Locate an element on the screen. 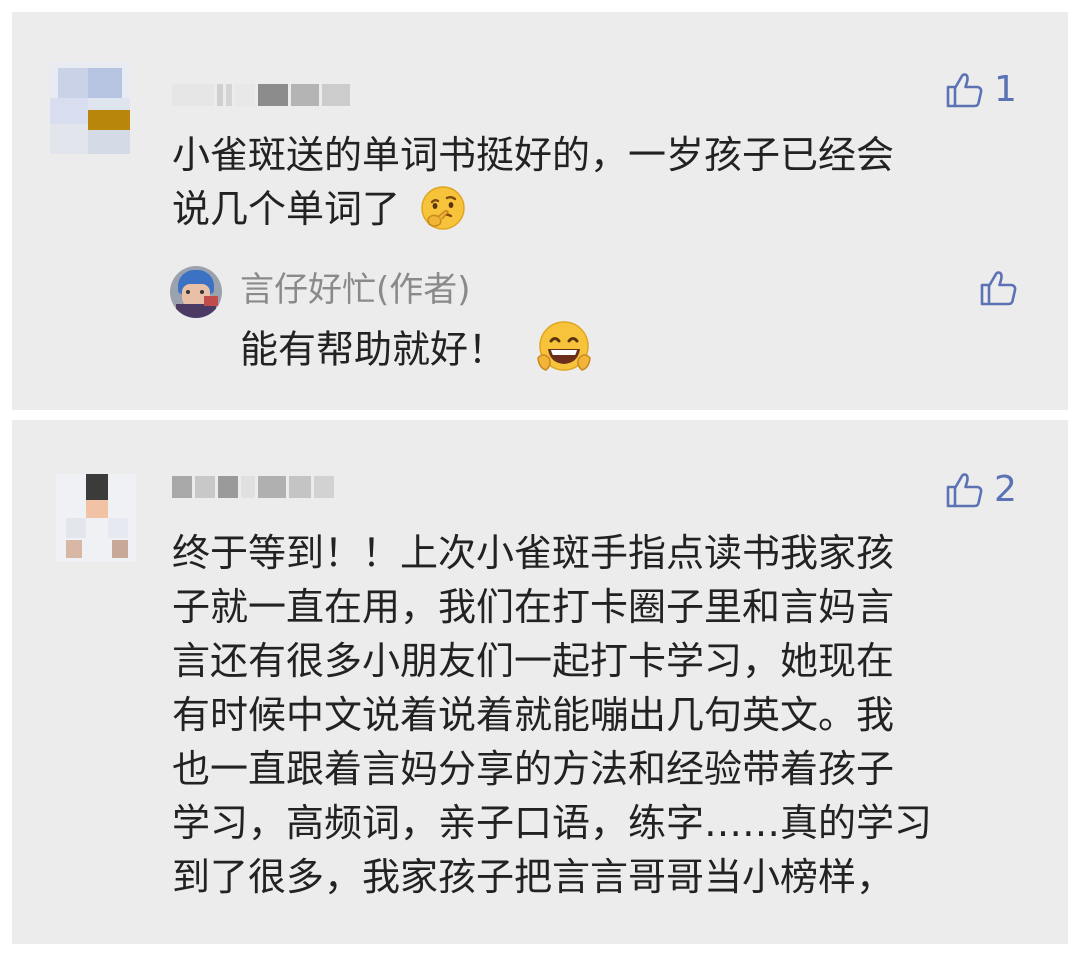 The width and height of the screenshot is (1080, 956). comment-line: 终于等到！！上次小雀斑手指点读书我家孩 is located at coordinates (533, 553).